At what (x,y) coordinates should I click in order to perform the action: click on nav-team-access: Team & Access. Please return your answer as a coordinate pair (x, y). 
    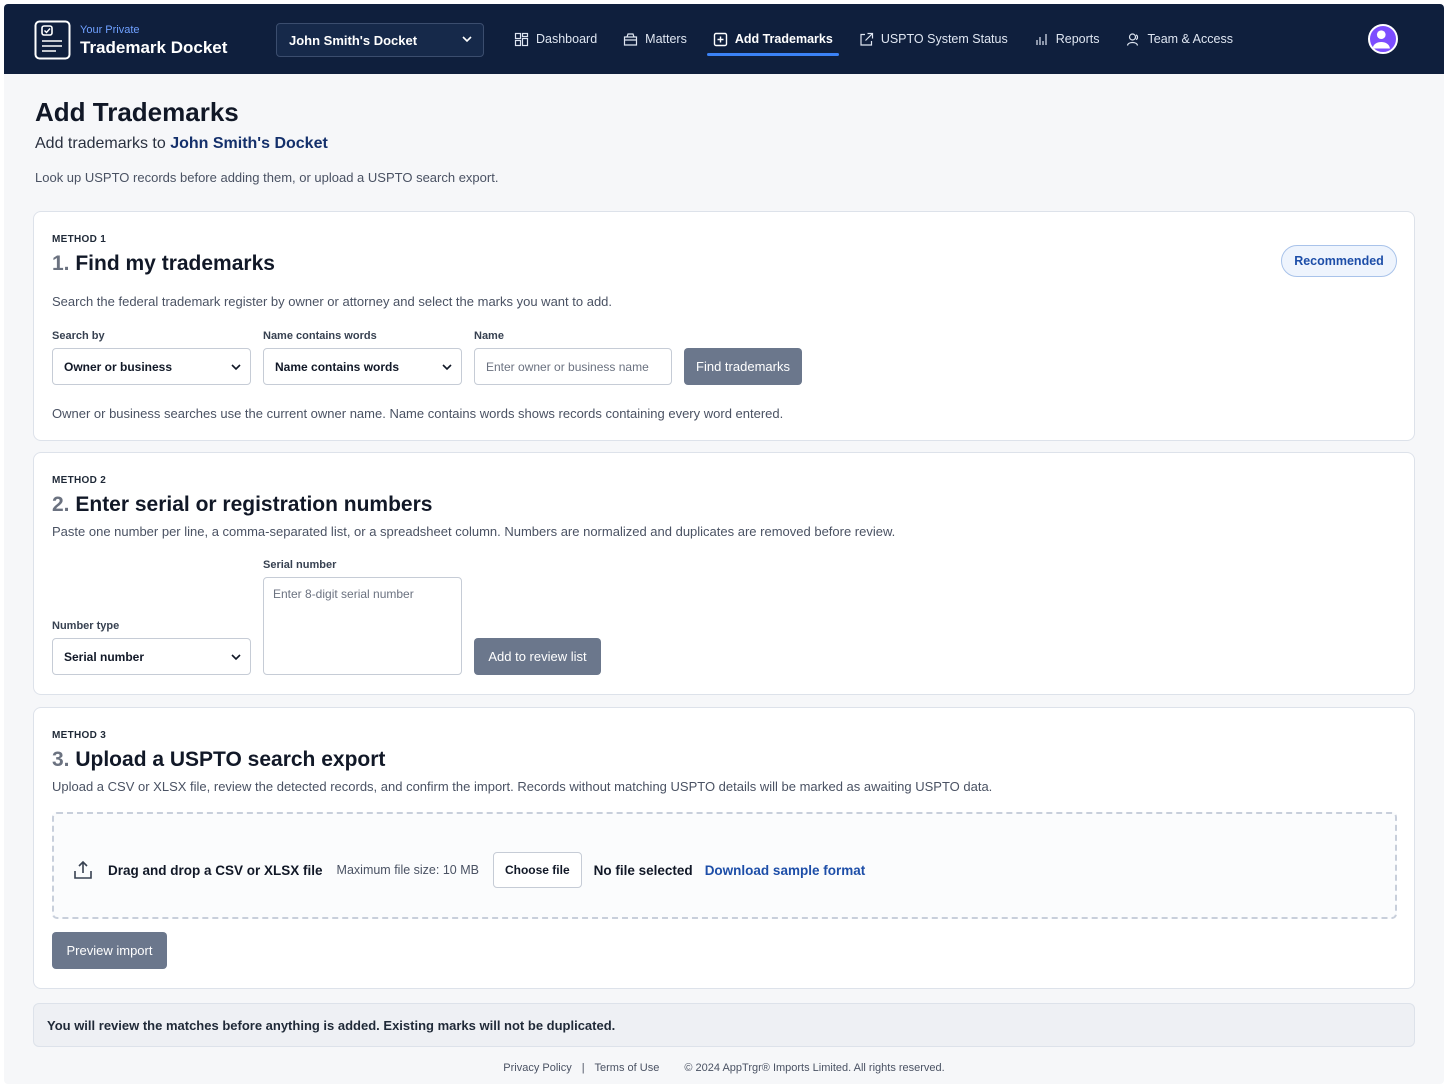
    Looking at the image, I should click on (1179, 39).